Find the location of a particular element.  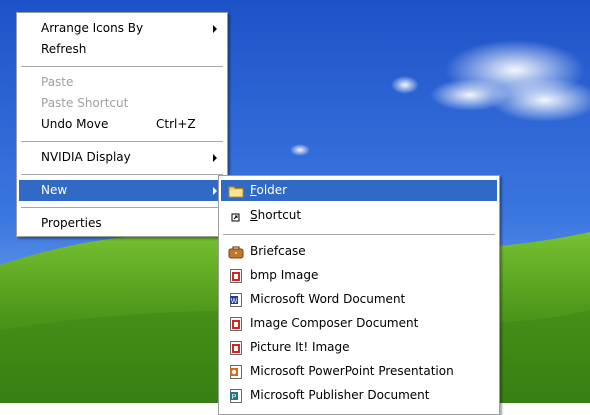

menu-item-label: New is located at coordinates (54, 190).